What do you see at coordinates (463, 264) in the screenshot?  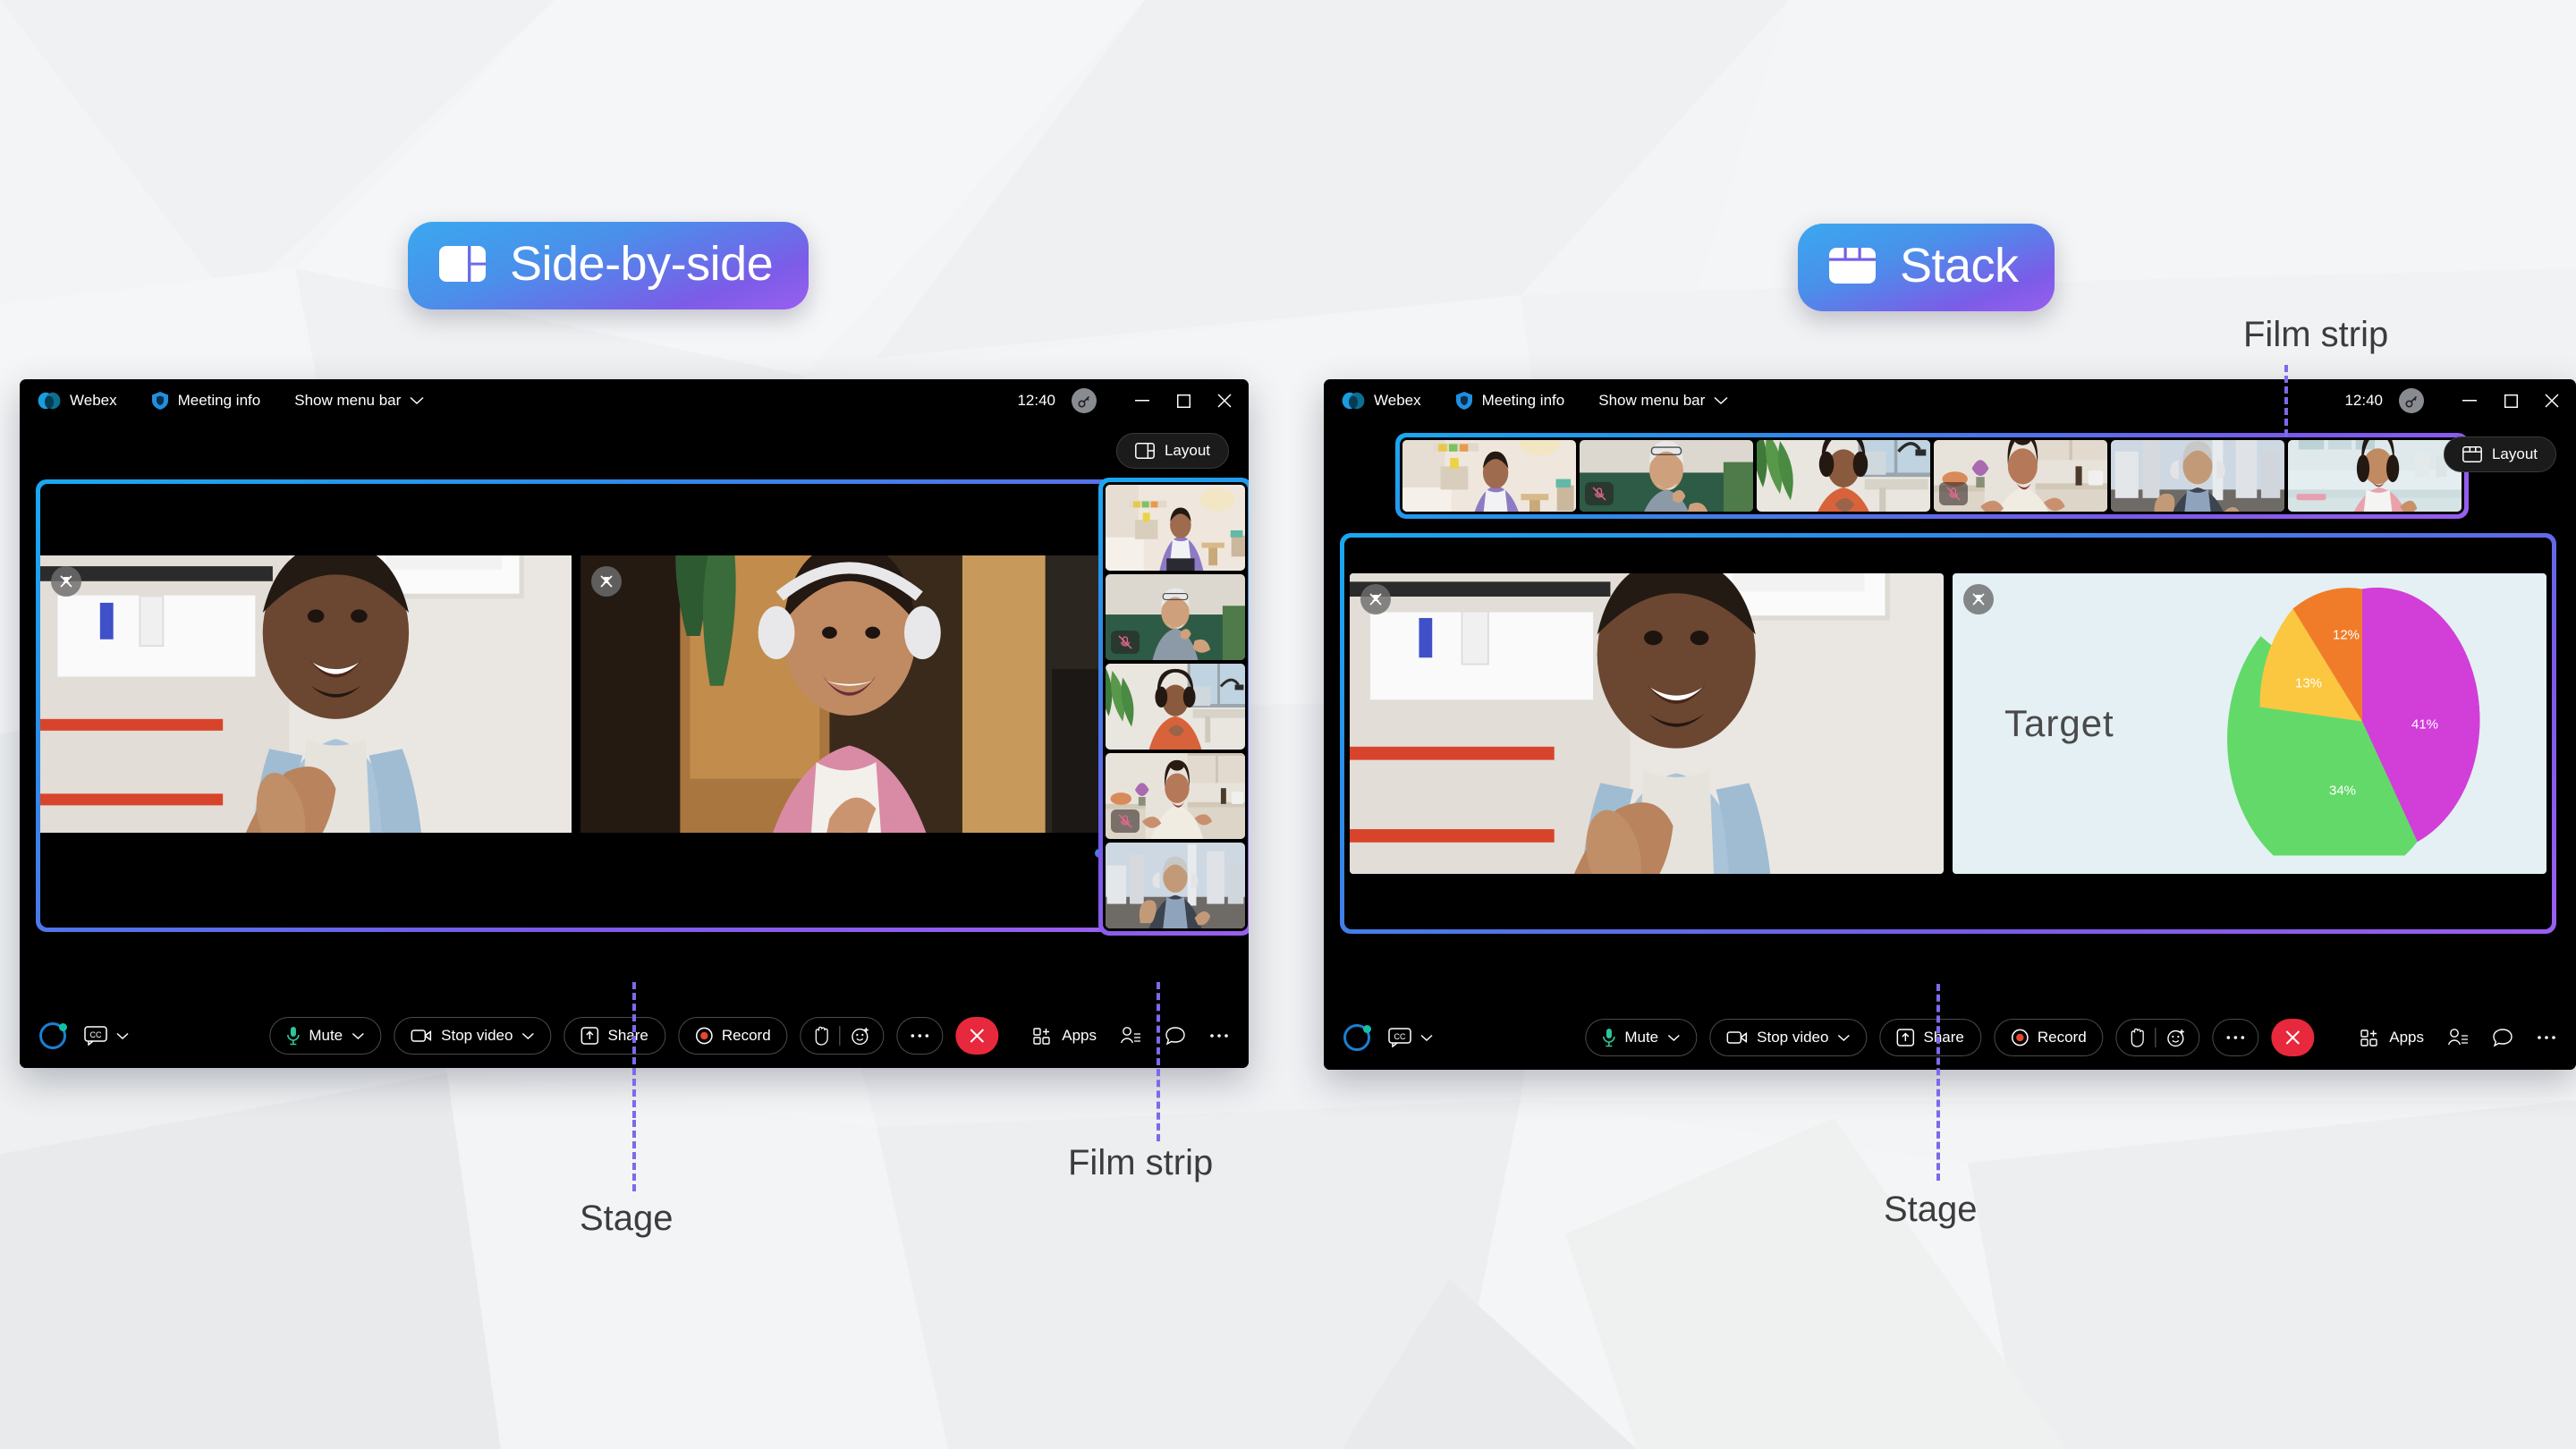 I see `layout-side-by-side-icon` at bounding box center [463, 264].